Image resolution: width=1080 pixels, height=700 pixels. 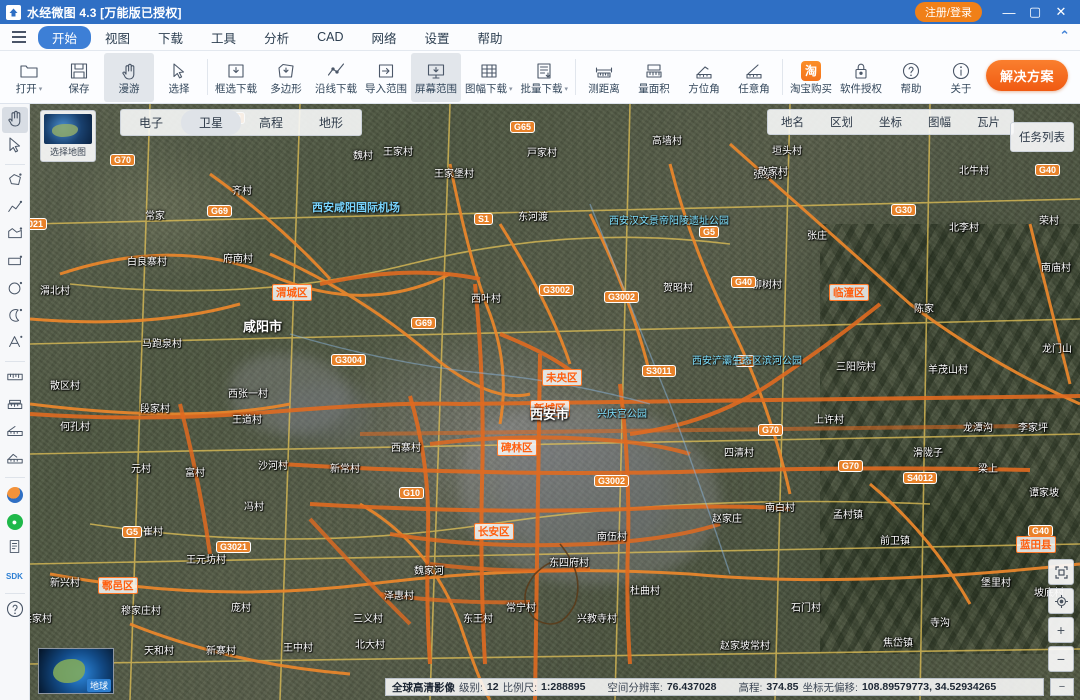 What do you see at coordinates (14, 120) in the screenshot?
I see `rail-pan-hand-button` at bounding box center [14, 120].